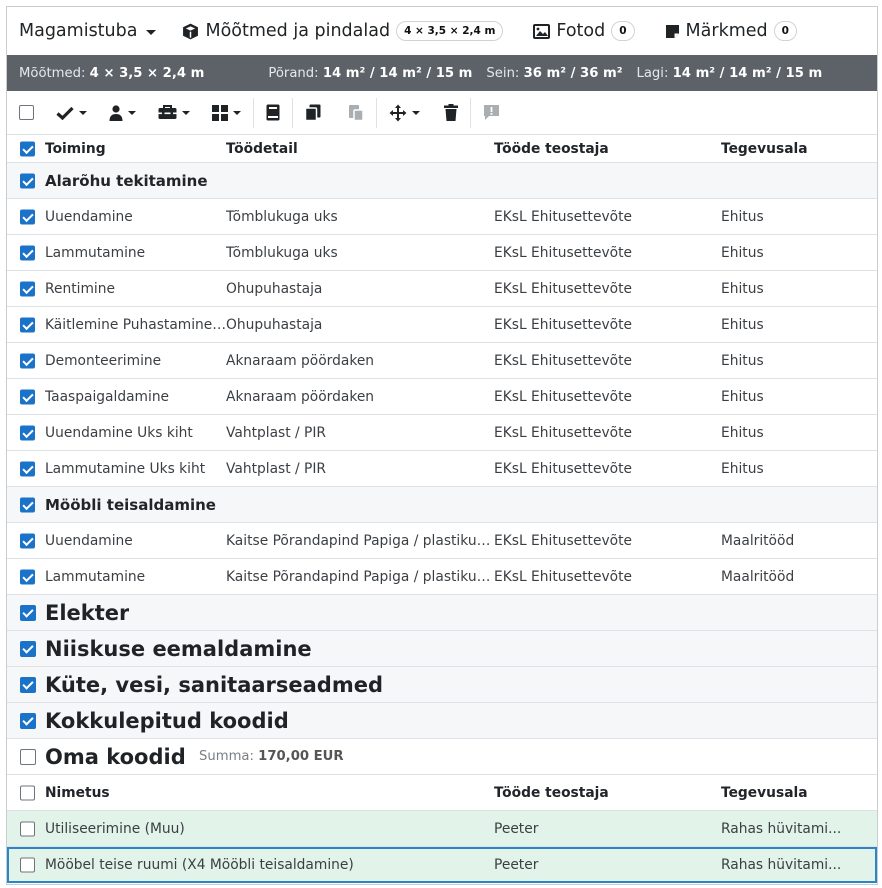 The image size is (882, 888). Describe the element at coordinates (731, 31) in the screenshot. I see `notes-tab: Märkmed 0` at that location.